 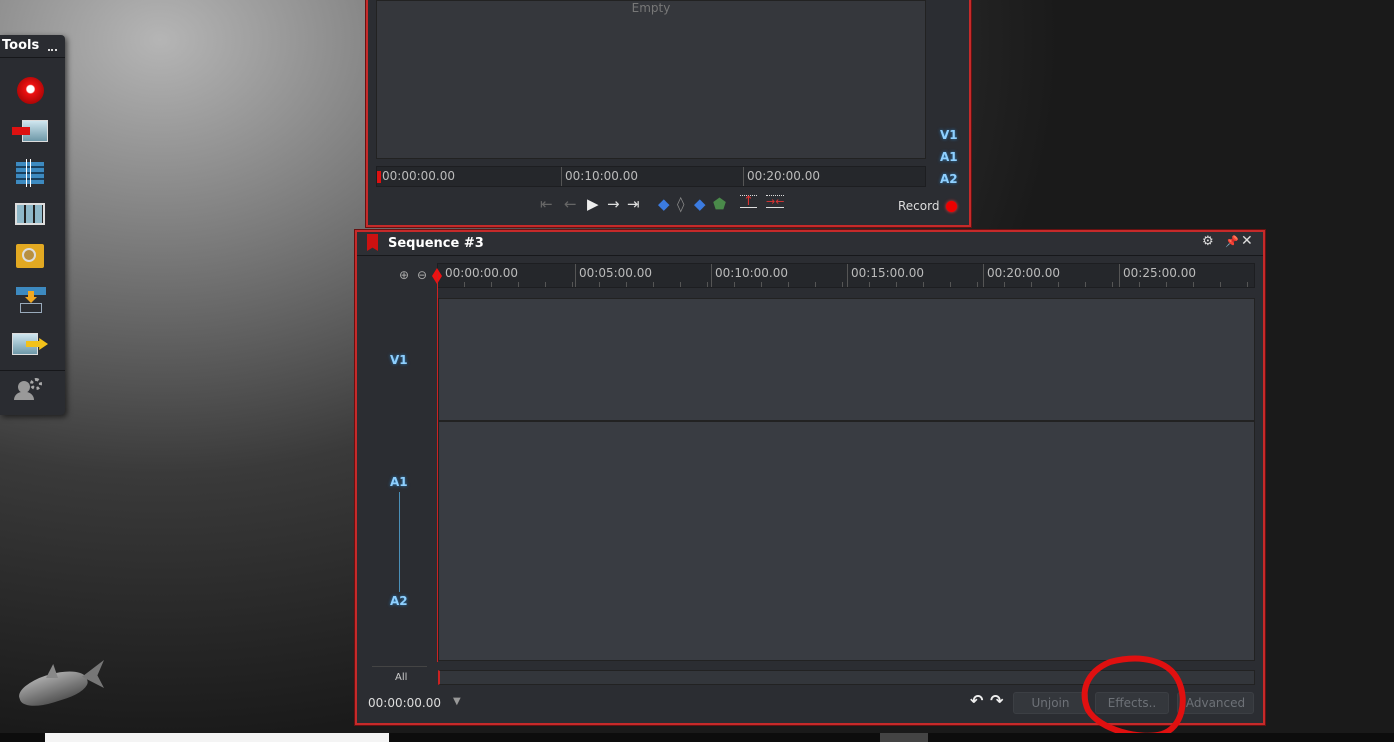 I want to click on play-icon: ▶, so click(x=593, y=204).